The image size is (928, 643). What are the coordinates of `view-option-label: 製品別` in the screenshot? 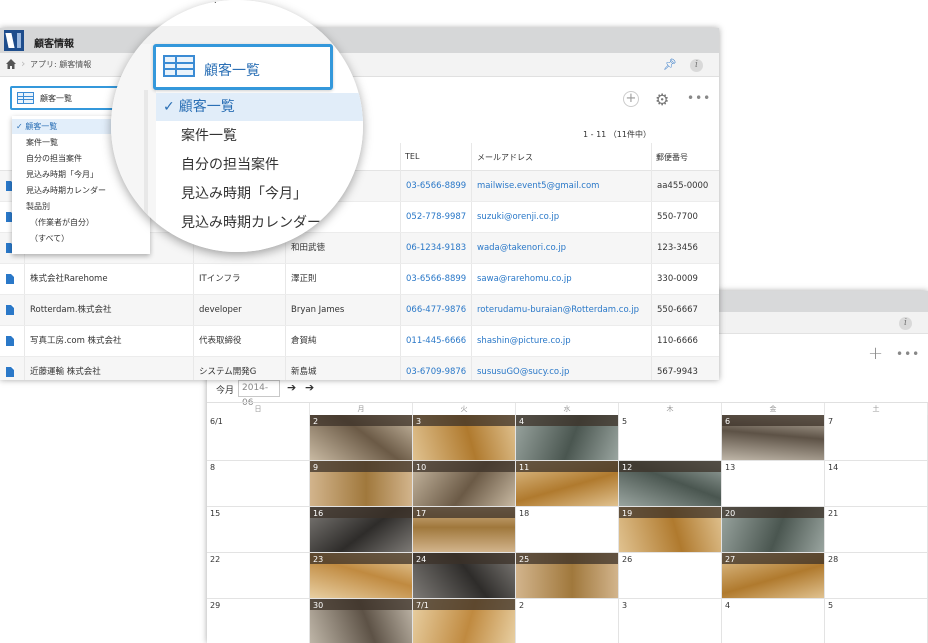 It's located at (38, 206).